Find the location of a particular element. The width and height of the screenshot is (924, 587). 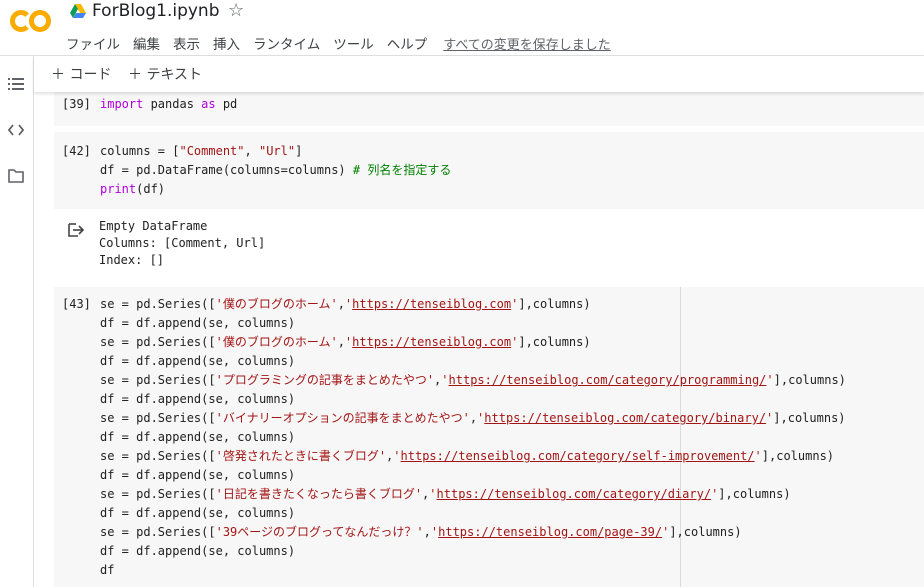

code-token: # 列名を指定する is located at coordinates (402, 170).